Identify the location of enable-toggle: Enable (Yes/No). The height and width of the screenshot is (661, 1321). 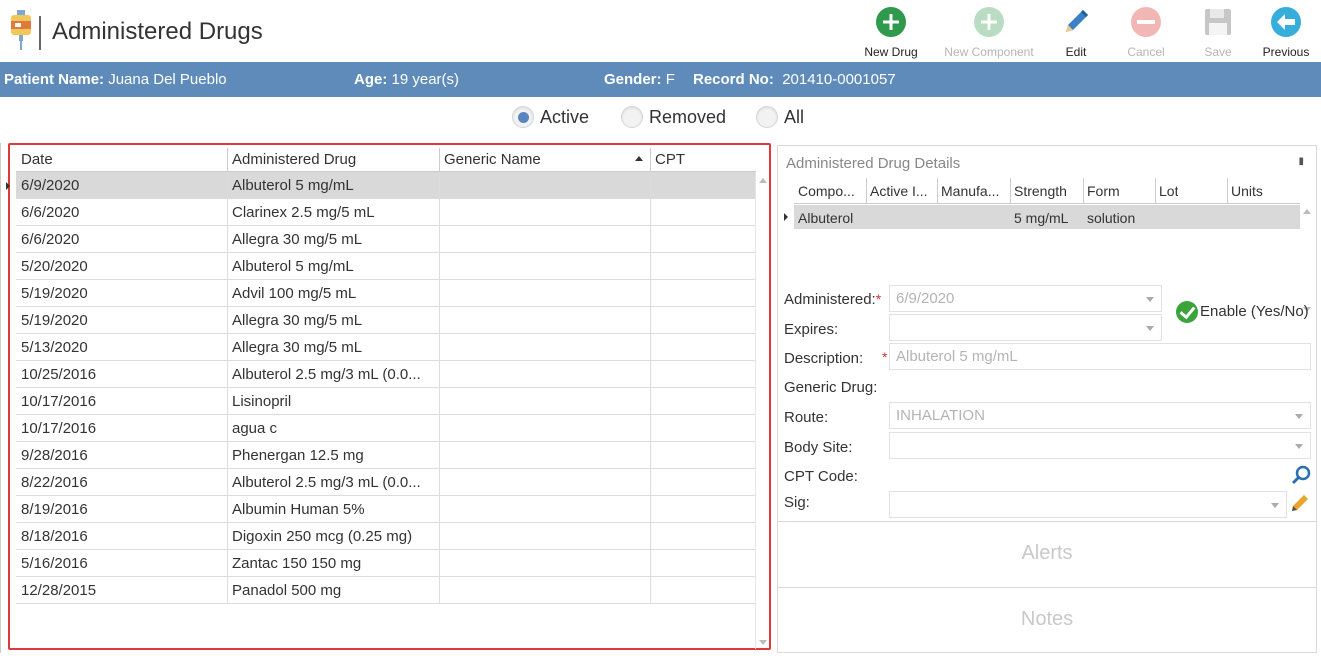
(1242, 312).